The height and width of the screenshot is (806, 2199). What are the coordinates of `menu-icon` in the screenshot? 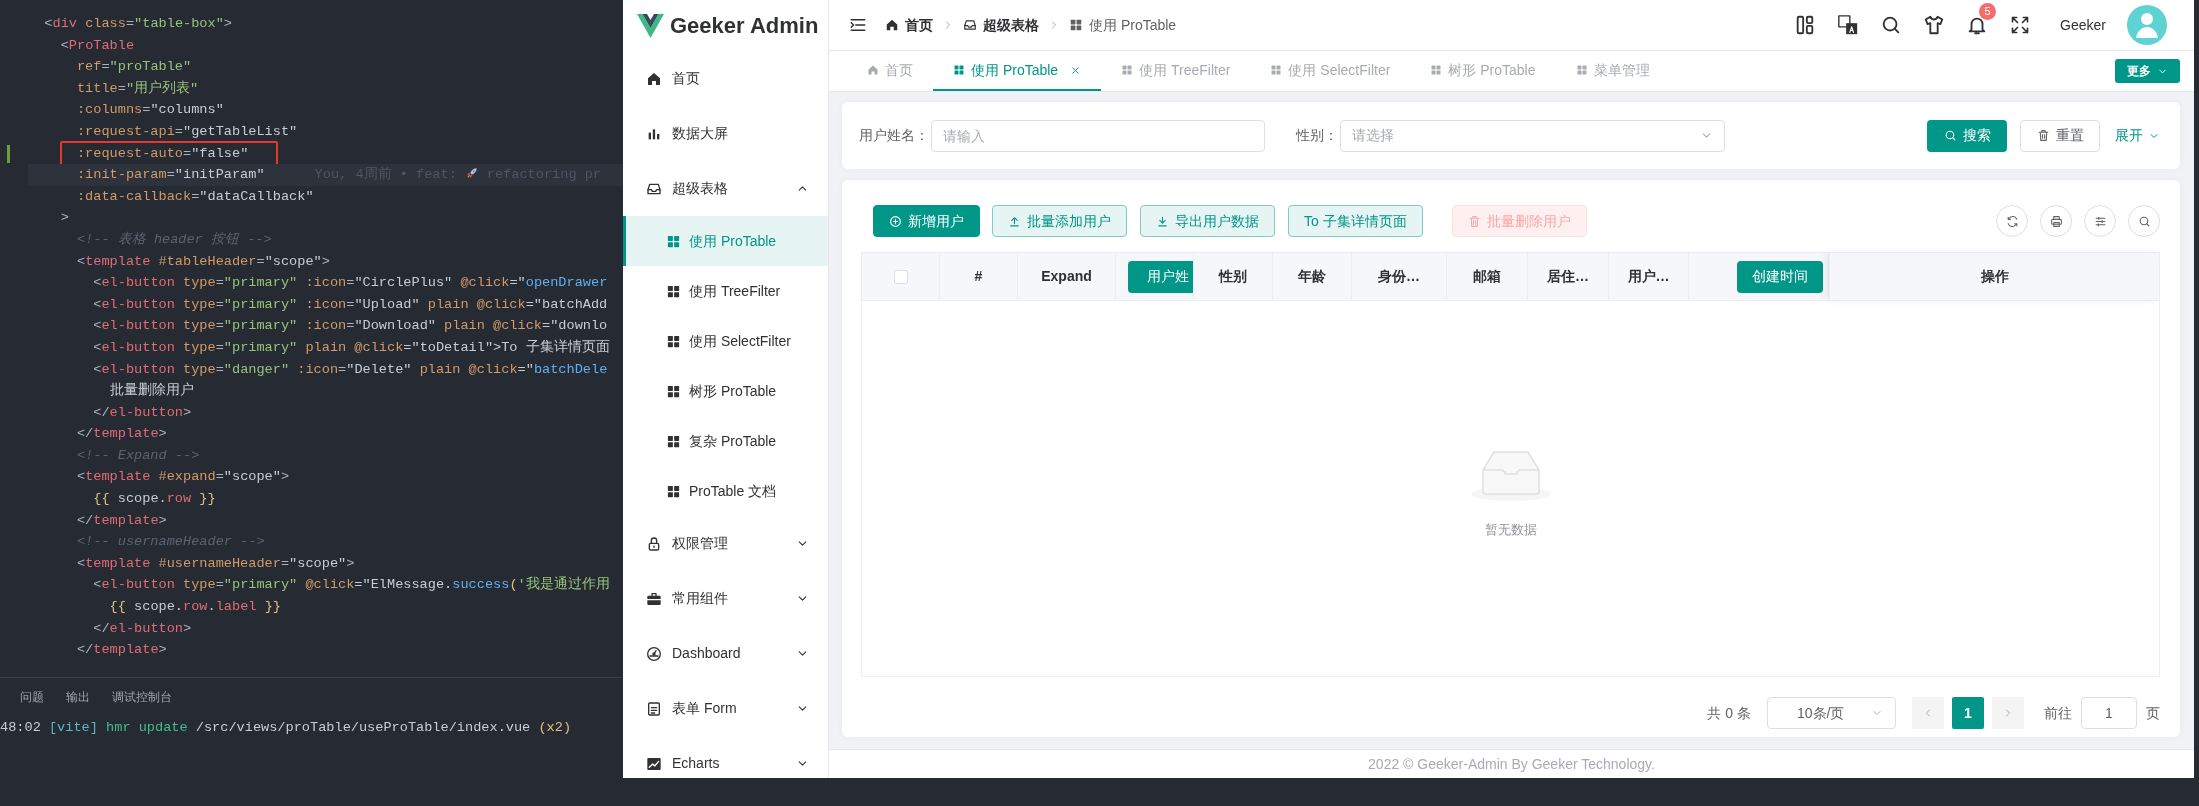 It's located at (858, 25).